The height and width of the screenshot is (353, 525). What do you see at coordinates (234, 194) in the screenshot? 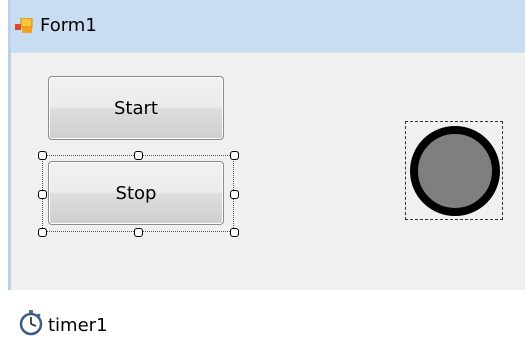
I see `resize-handle-right` at bounding box center [234, 194].